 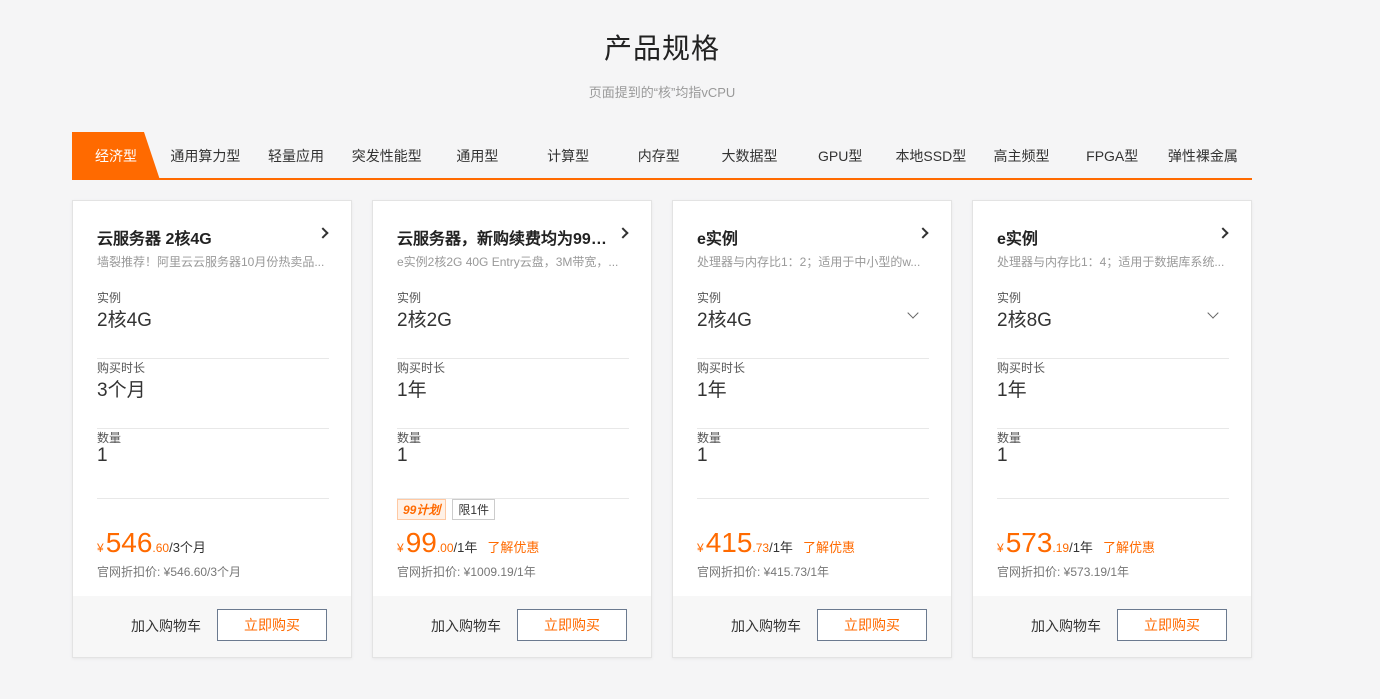 I want to click on discount-price: 官网折扣价: ¥573.19/1年, so click(x=1063, y=572).